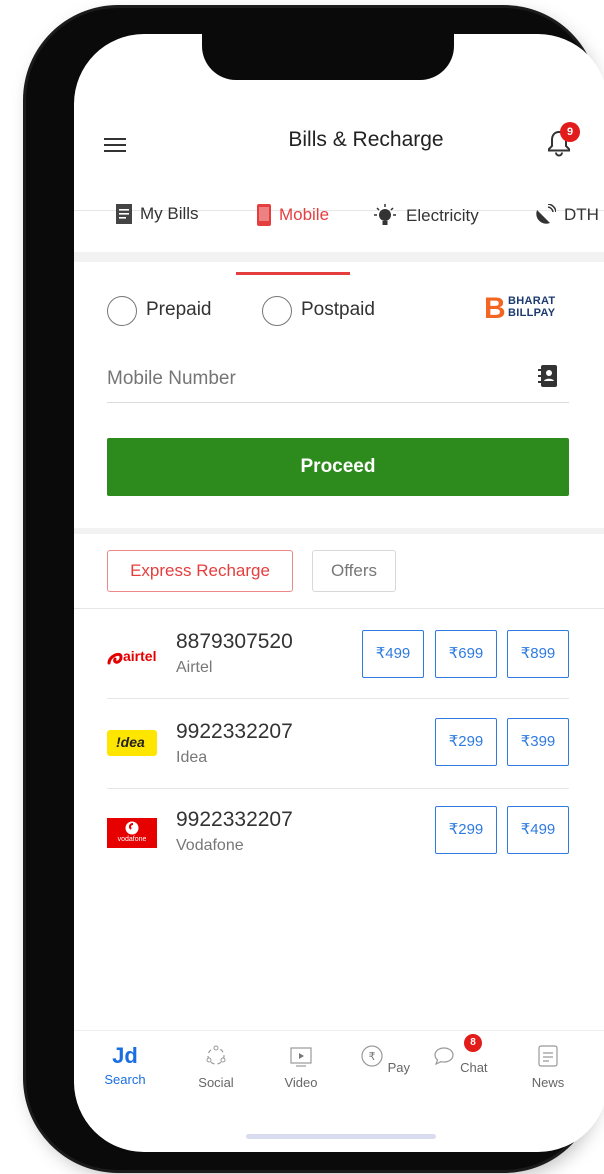 Image resolution: width=604 pixels, height=1174 pixels. I want to click on tab-label: DTH, so click(581, 214).